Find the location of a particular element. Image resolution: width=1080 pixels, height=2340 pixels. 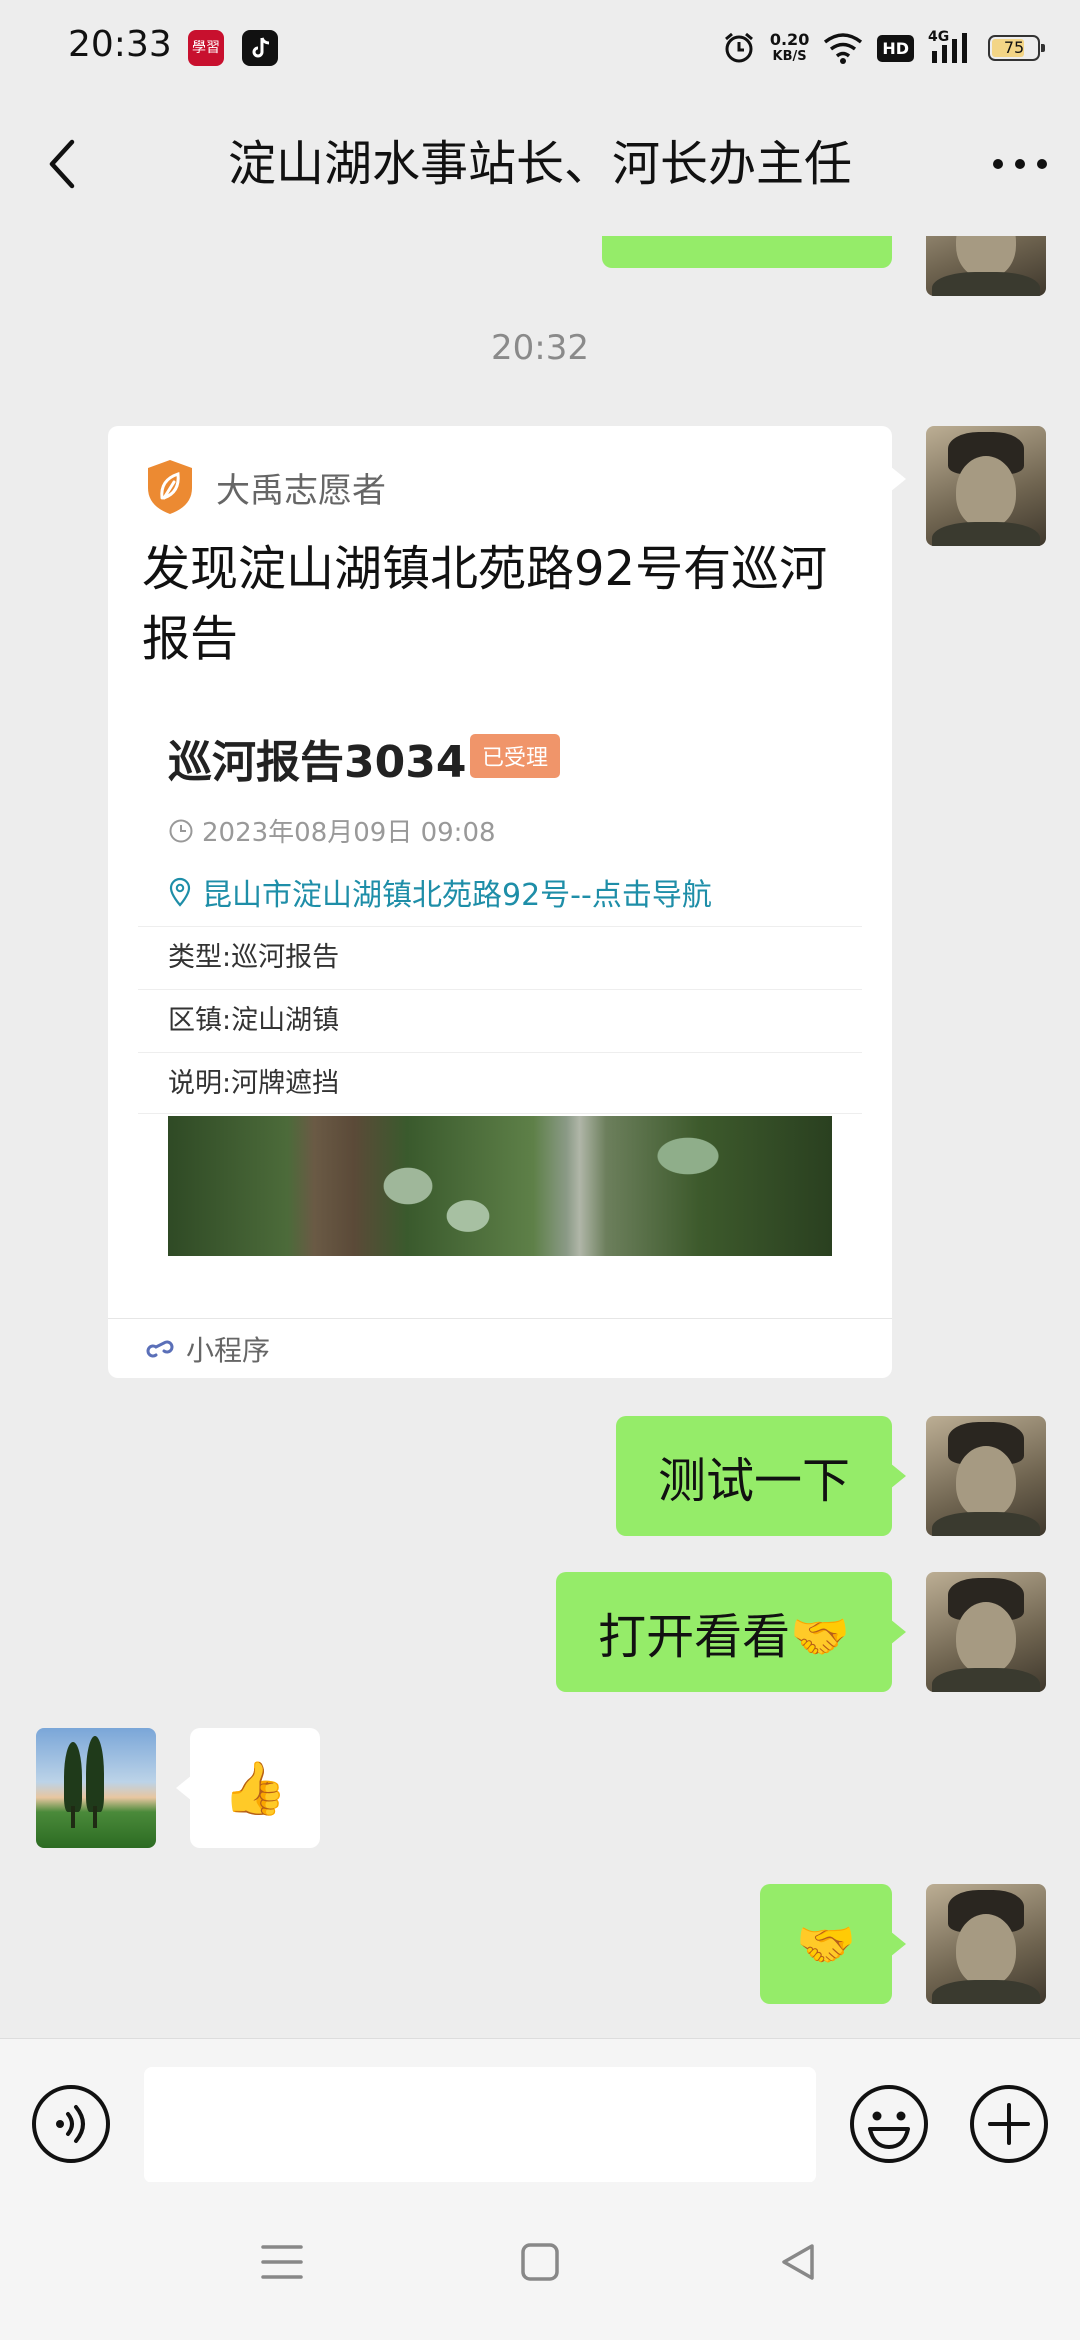

shield-leaf-icon is located at coordinates (170, 487).